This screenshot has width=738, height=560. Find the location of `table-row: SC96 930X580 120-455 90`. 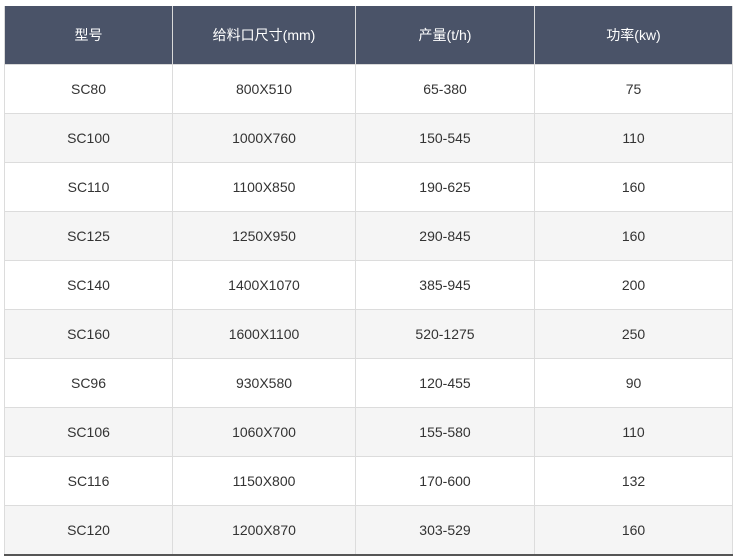

table-row: SC96 930X580 120-455 90 is located at coordinates (368, 383).